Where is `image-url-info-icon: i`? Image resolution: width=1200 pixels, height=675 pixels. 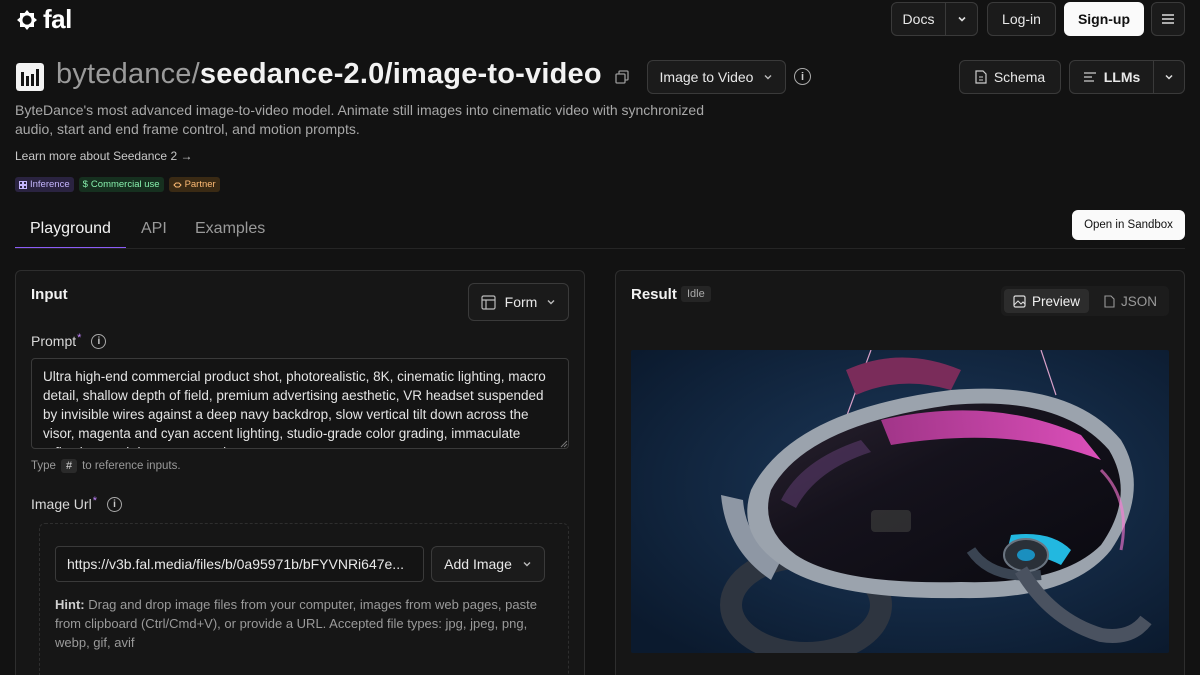
image-url-info-icon: i is located at coordinates (114, 504).